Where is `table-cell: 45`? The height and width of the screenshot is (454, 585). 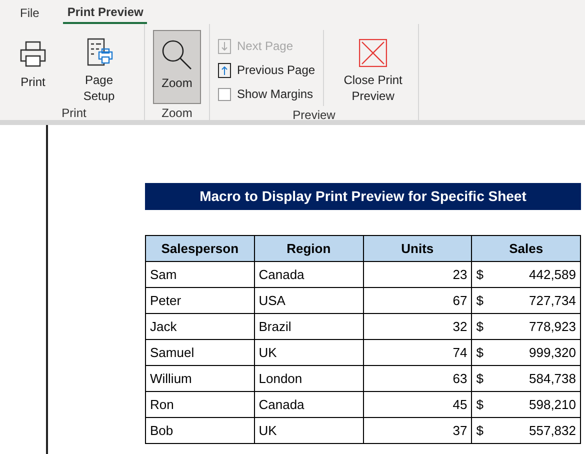
table-cell: 45 is located at coordinates (417, 405).